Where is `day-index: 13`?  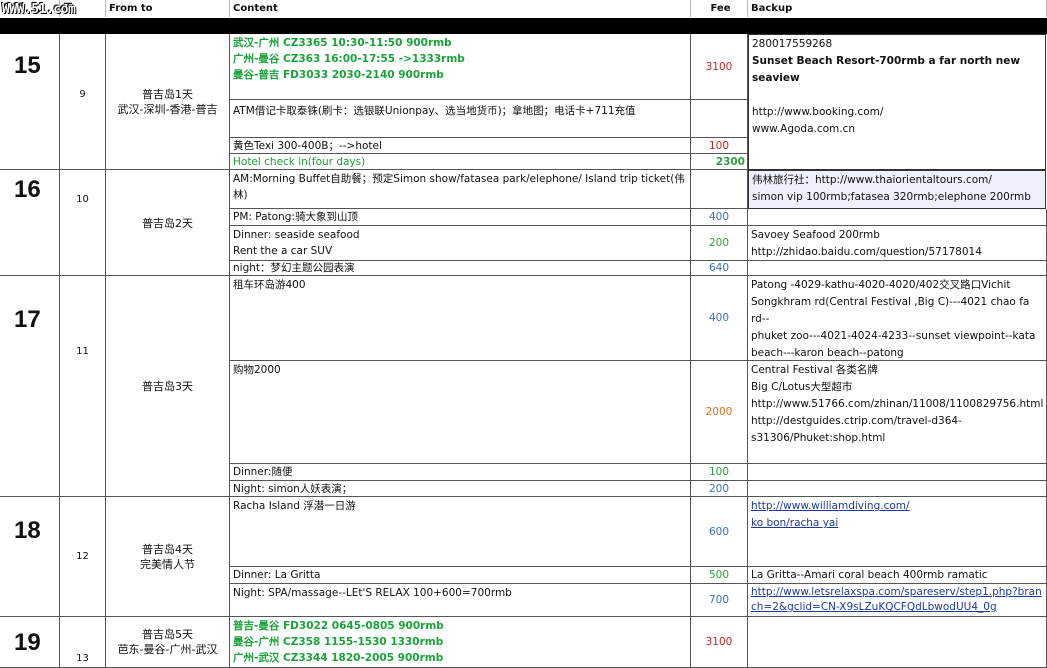
day-index: 13 is located at coordinates (83, 642).